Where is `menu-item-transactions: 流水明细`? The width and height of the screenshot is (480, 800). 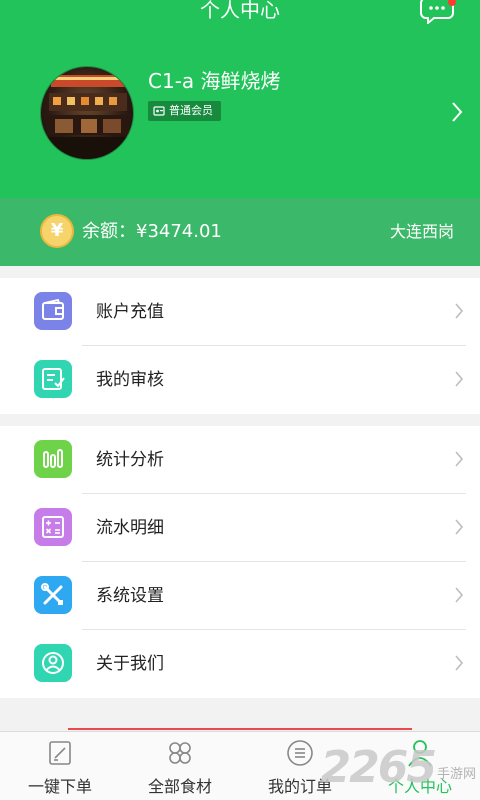 menu-item-transactions: 流水明细 is located at coordinates (240, 528).